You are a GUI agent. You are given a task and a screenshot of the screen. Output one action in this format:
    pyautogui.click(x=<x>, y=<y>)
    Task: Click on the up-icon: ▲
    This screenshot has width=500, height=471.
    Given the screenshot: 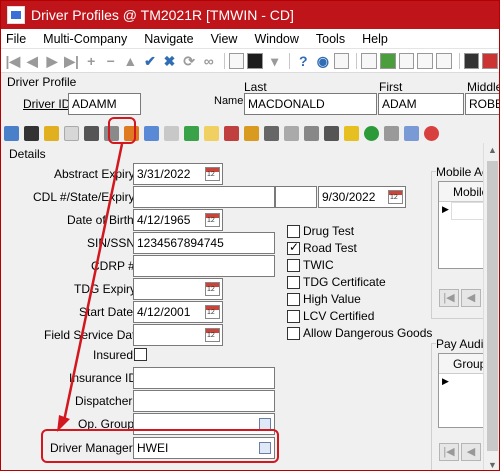 What is the action you would take?
    pyautogui.click(x=131, y=61)
    